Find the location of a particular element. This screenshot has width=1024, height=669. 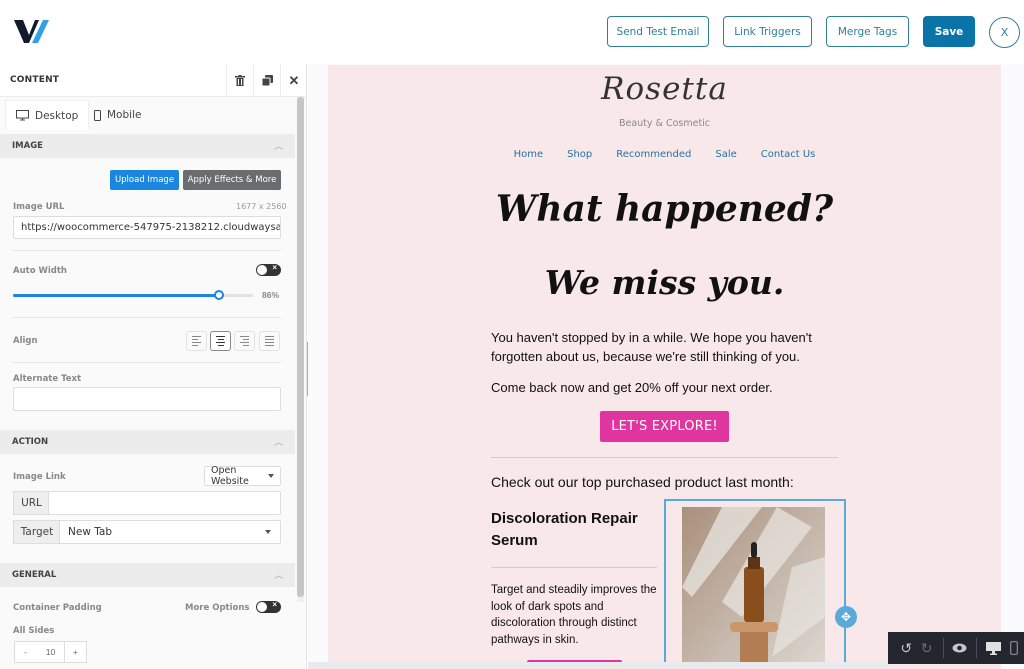

target-value: New Tab is located at coordinates (90, 532).